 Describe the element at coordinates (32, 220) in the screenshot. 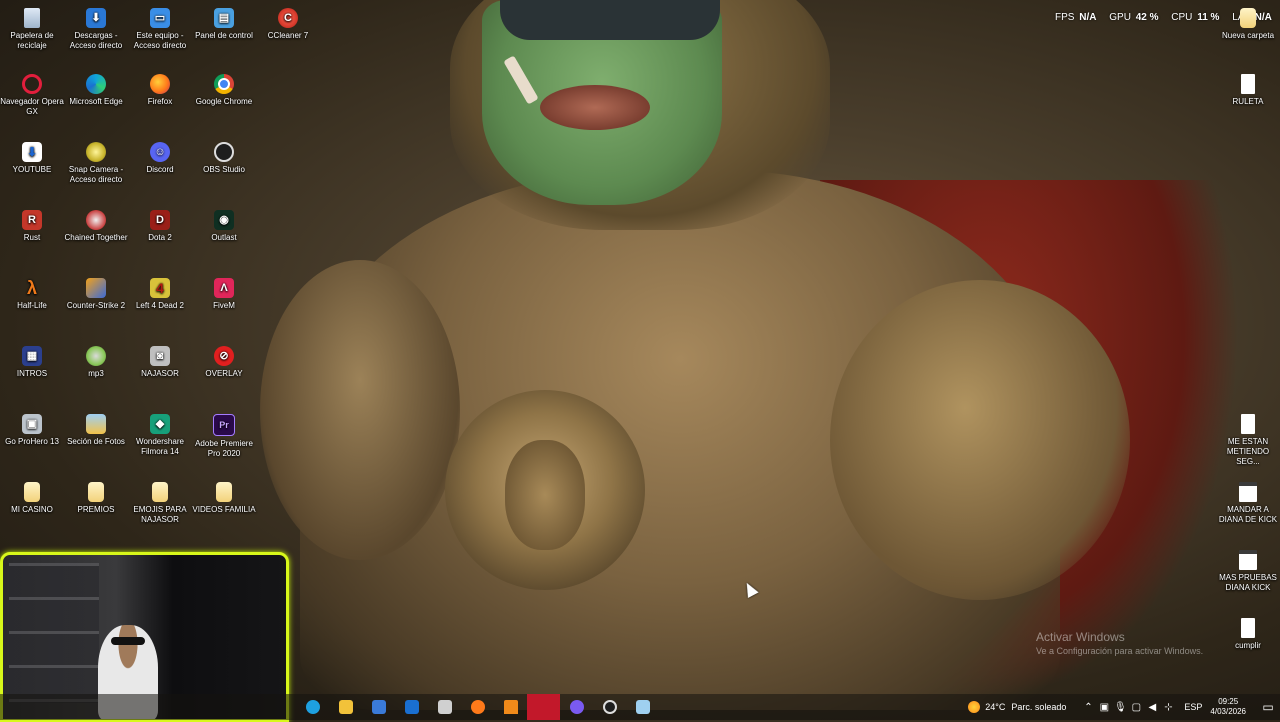

I see `rust-icon: R` at that location.